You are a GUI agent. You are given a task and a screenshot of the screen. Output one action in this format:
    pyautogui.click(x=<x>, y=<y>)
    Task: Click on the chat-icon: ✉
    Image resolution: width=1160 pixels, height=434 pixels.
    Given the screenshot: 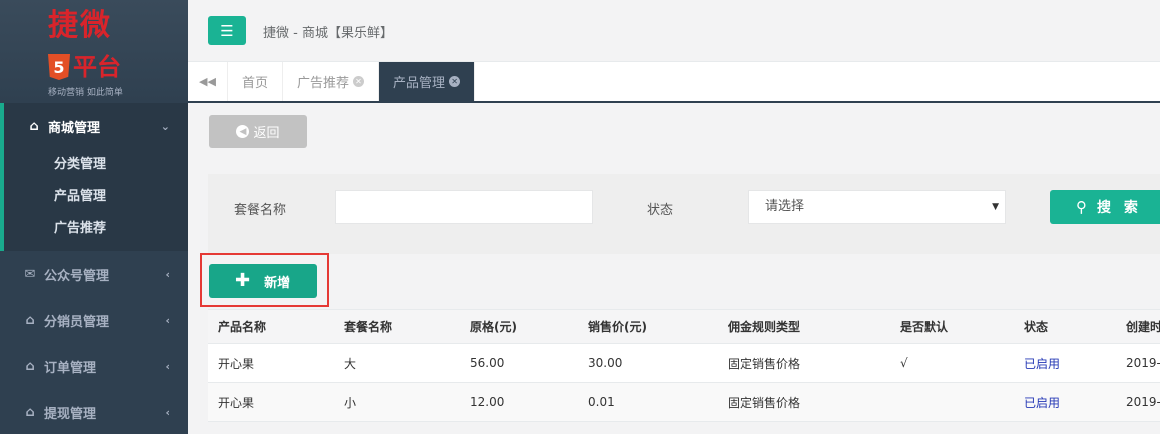 What is the action you would take?
    pyautogui.click(x=30, y=274)
    